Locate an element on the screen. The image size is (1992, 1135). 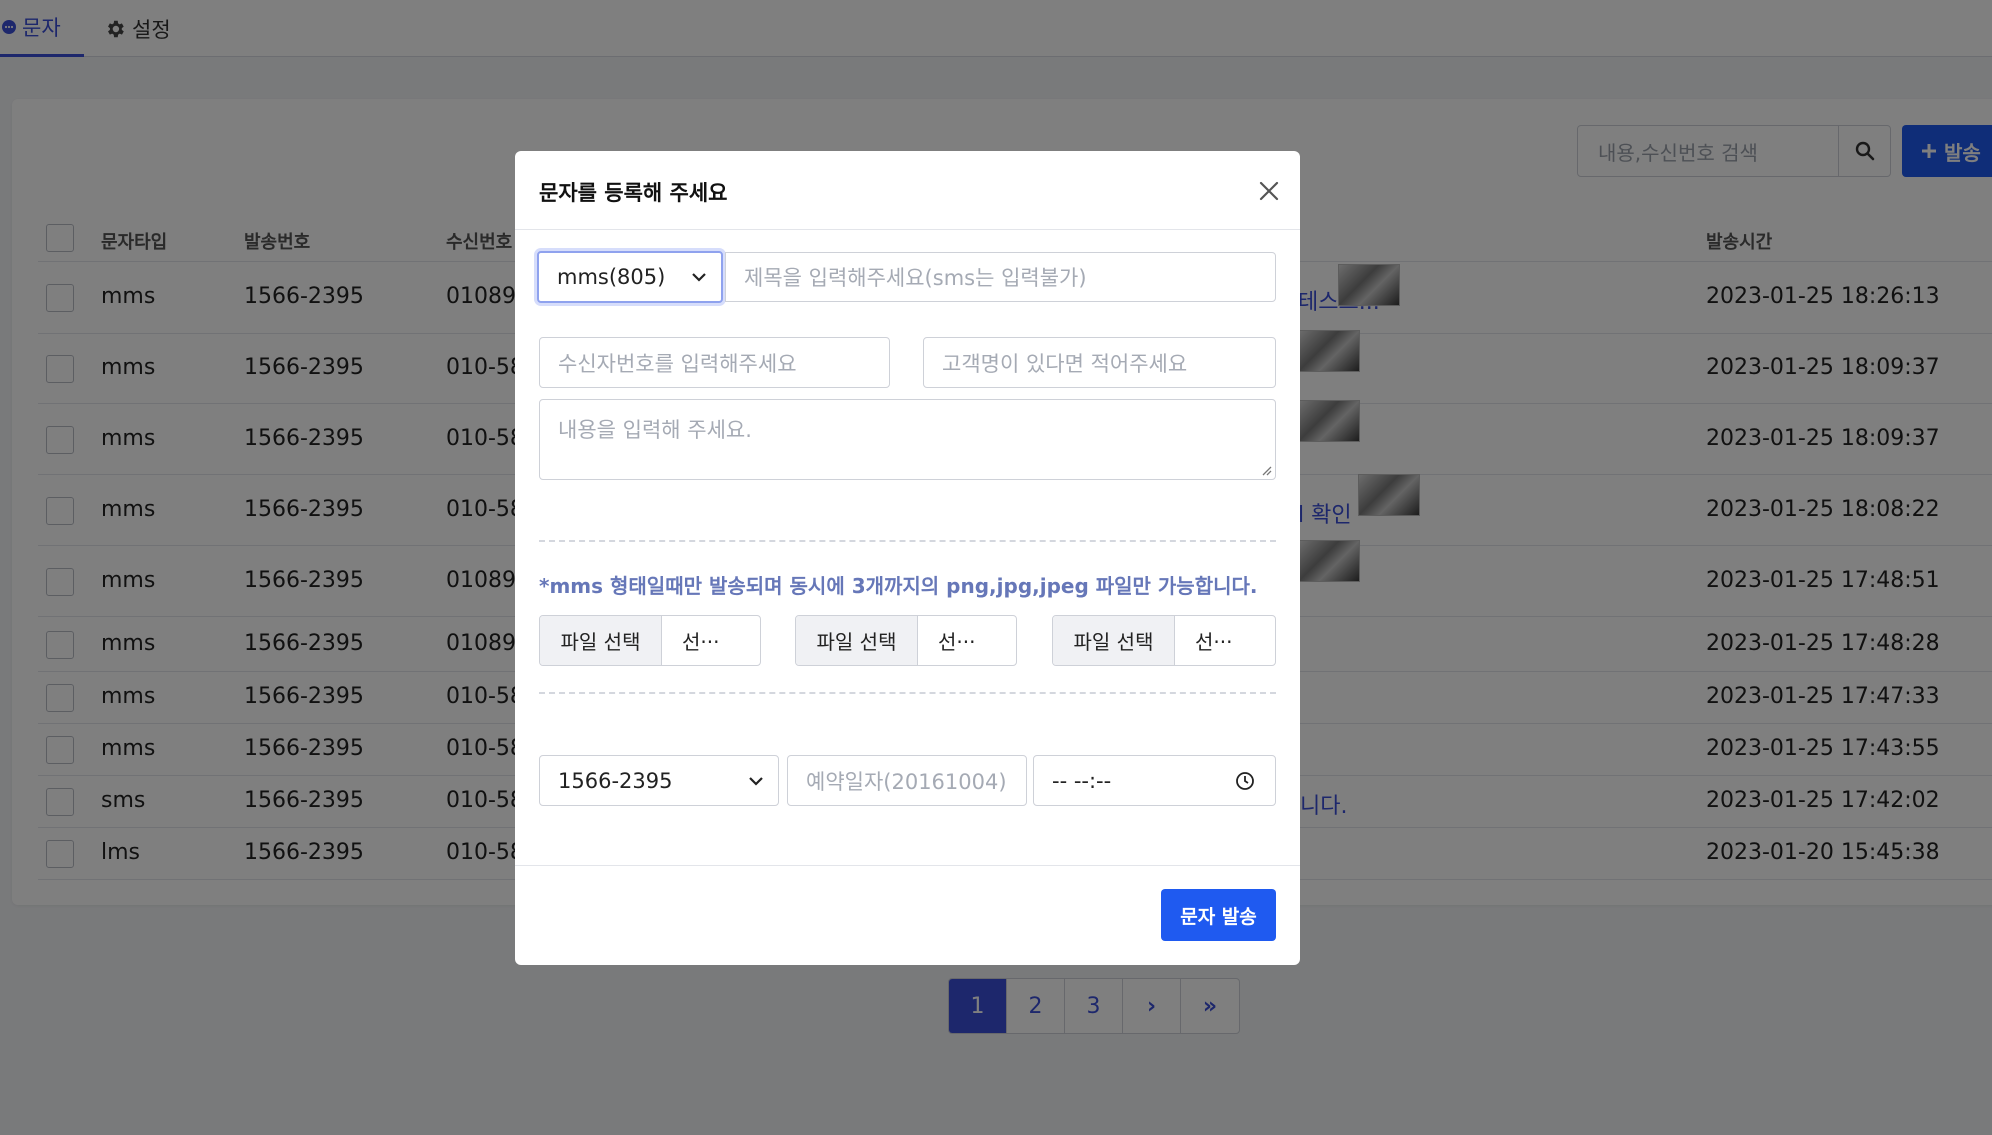
customer-name-input: 고객명이 있다면 적어주세요 is located at coordinates (1099, 362).